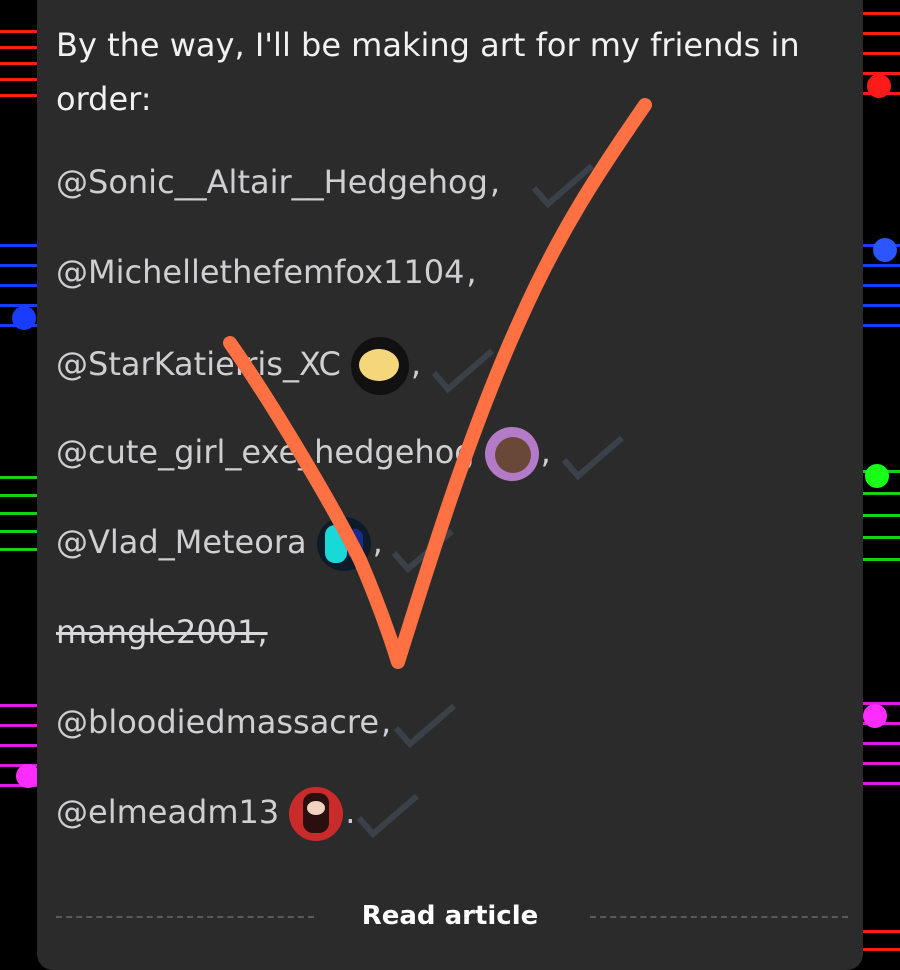  I want to click on mention-item: @Sonic__Altair__Hedgehog,, so click(278, 182).